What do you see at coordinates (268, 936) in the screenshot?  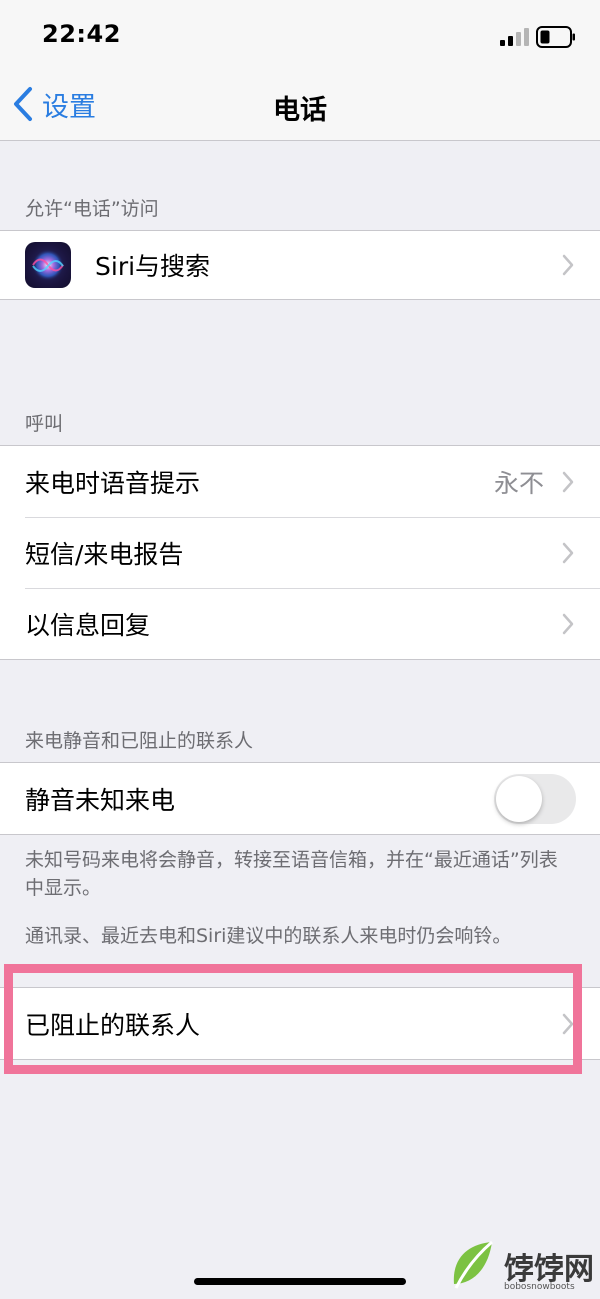 I see `contacts-footer-note: 通讯录、最近去电和Siri建议中的联系人来电时仍会响铃。` at bounding box center [268, 936].